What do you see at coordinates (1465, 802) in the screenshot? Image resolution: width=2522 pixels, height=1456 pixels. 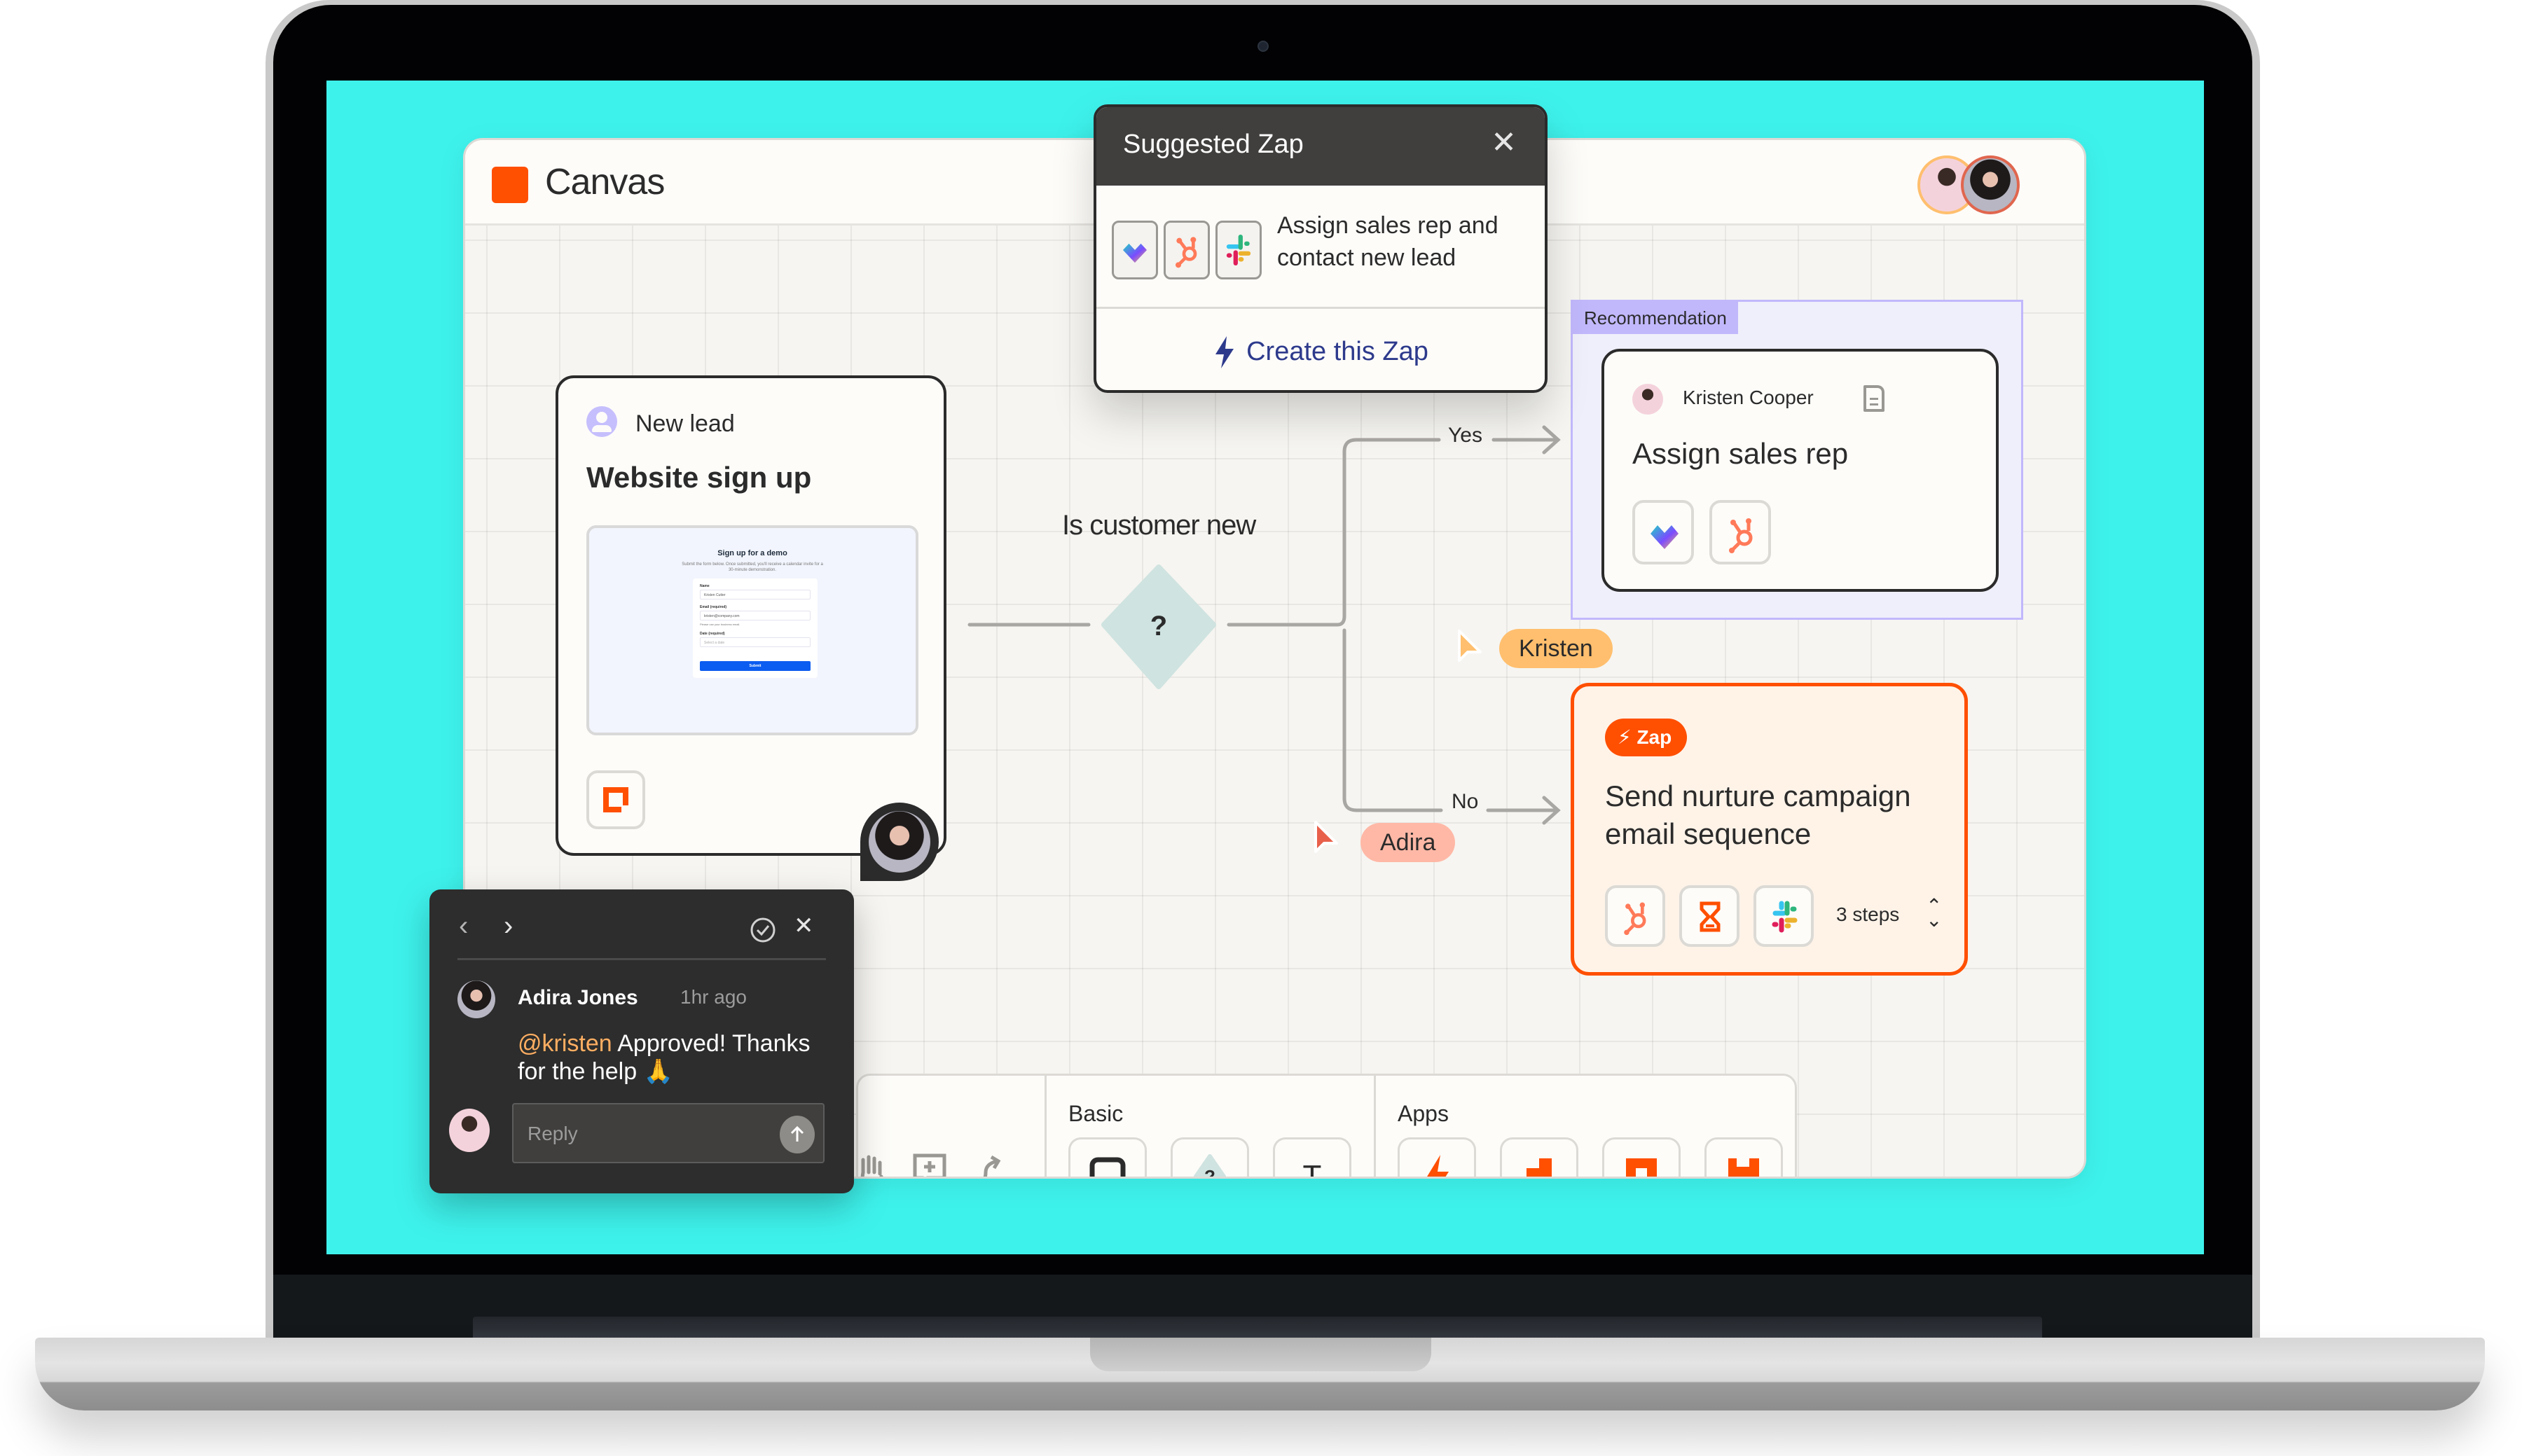 I see `branch-no-label: No` at bounding box center [1465, 802].